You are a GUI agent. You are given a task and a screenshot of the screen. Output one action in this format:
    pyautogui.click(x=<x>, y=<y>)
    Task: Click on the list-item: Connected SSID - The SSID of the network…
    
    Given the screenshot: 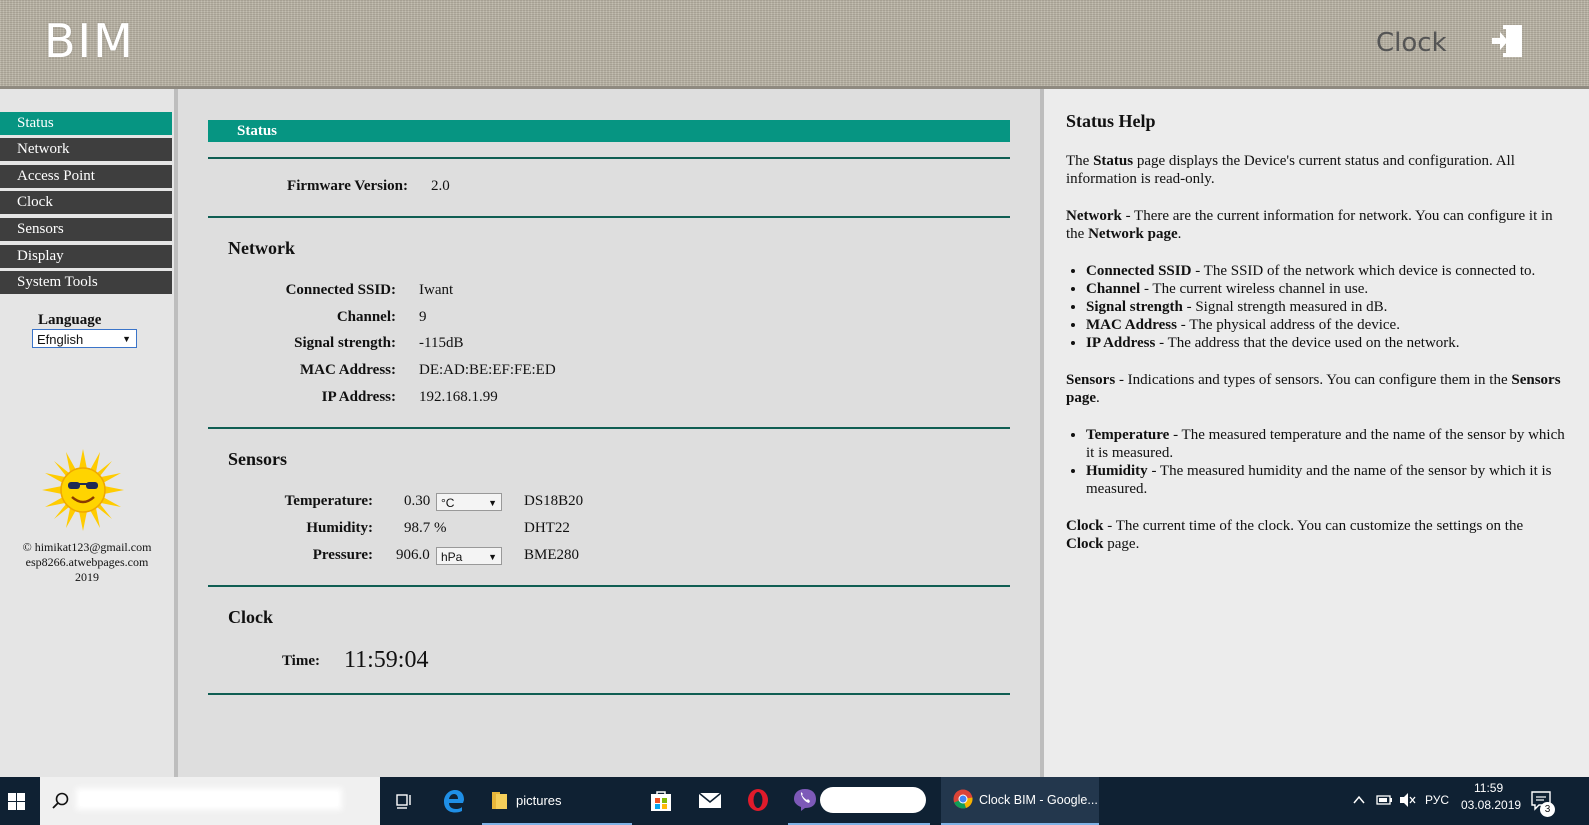 What is the action you would take?
    pyautogui.click(x=1326, y=271)
    